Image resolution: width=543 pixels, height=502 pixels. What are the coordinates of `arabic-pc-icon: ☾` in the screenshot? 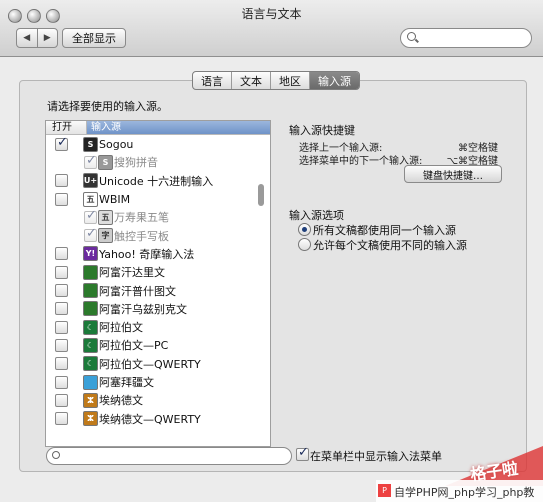 It's located at (90, 345).